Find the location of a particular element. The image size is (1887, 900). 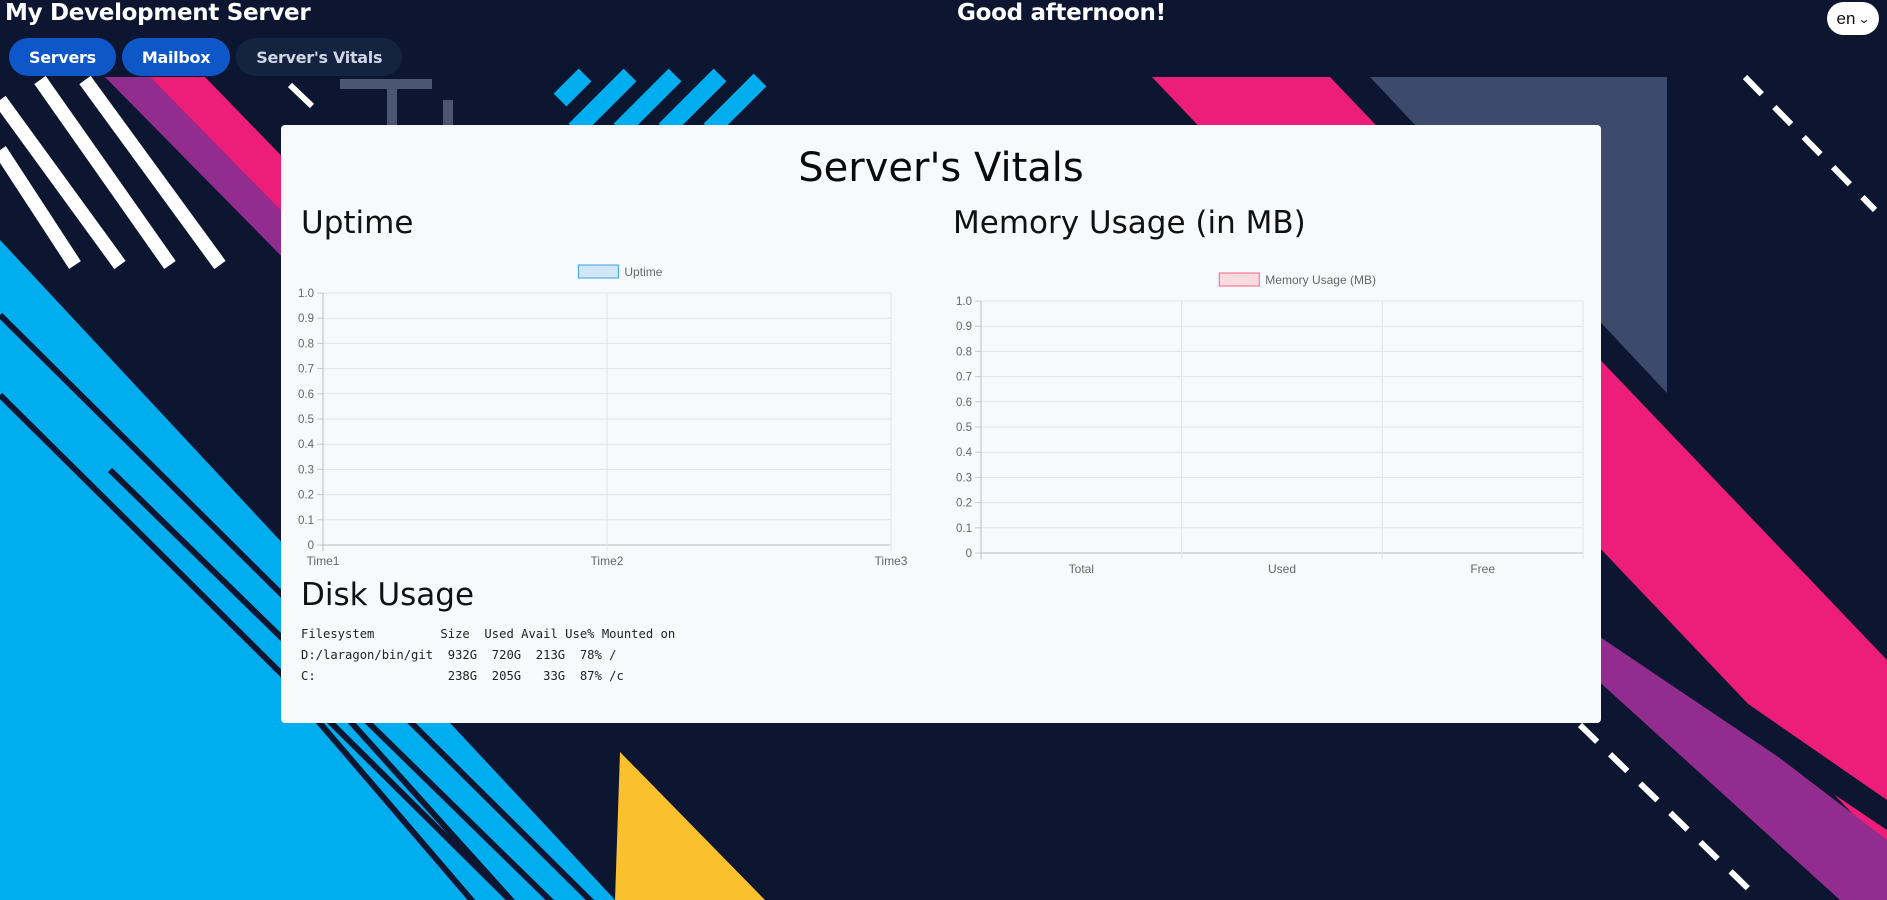

page-title: Server's Vitals is located at coordinates (941, 168).